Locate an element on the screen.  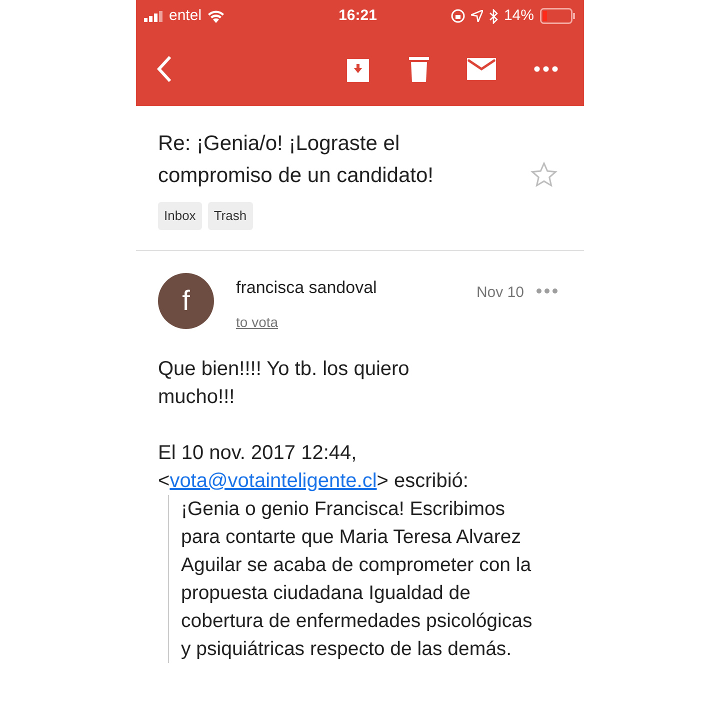
star-button is located at coordinates (544, 175).